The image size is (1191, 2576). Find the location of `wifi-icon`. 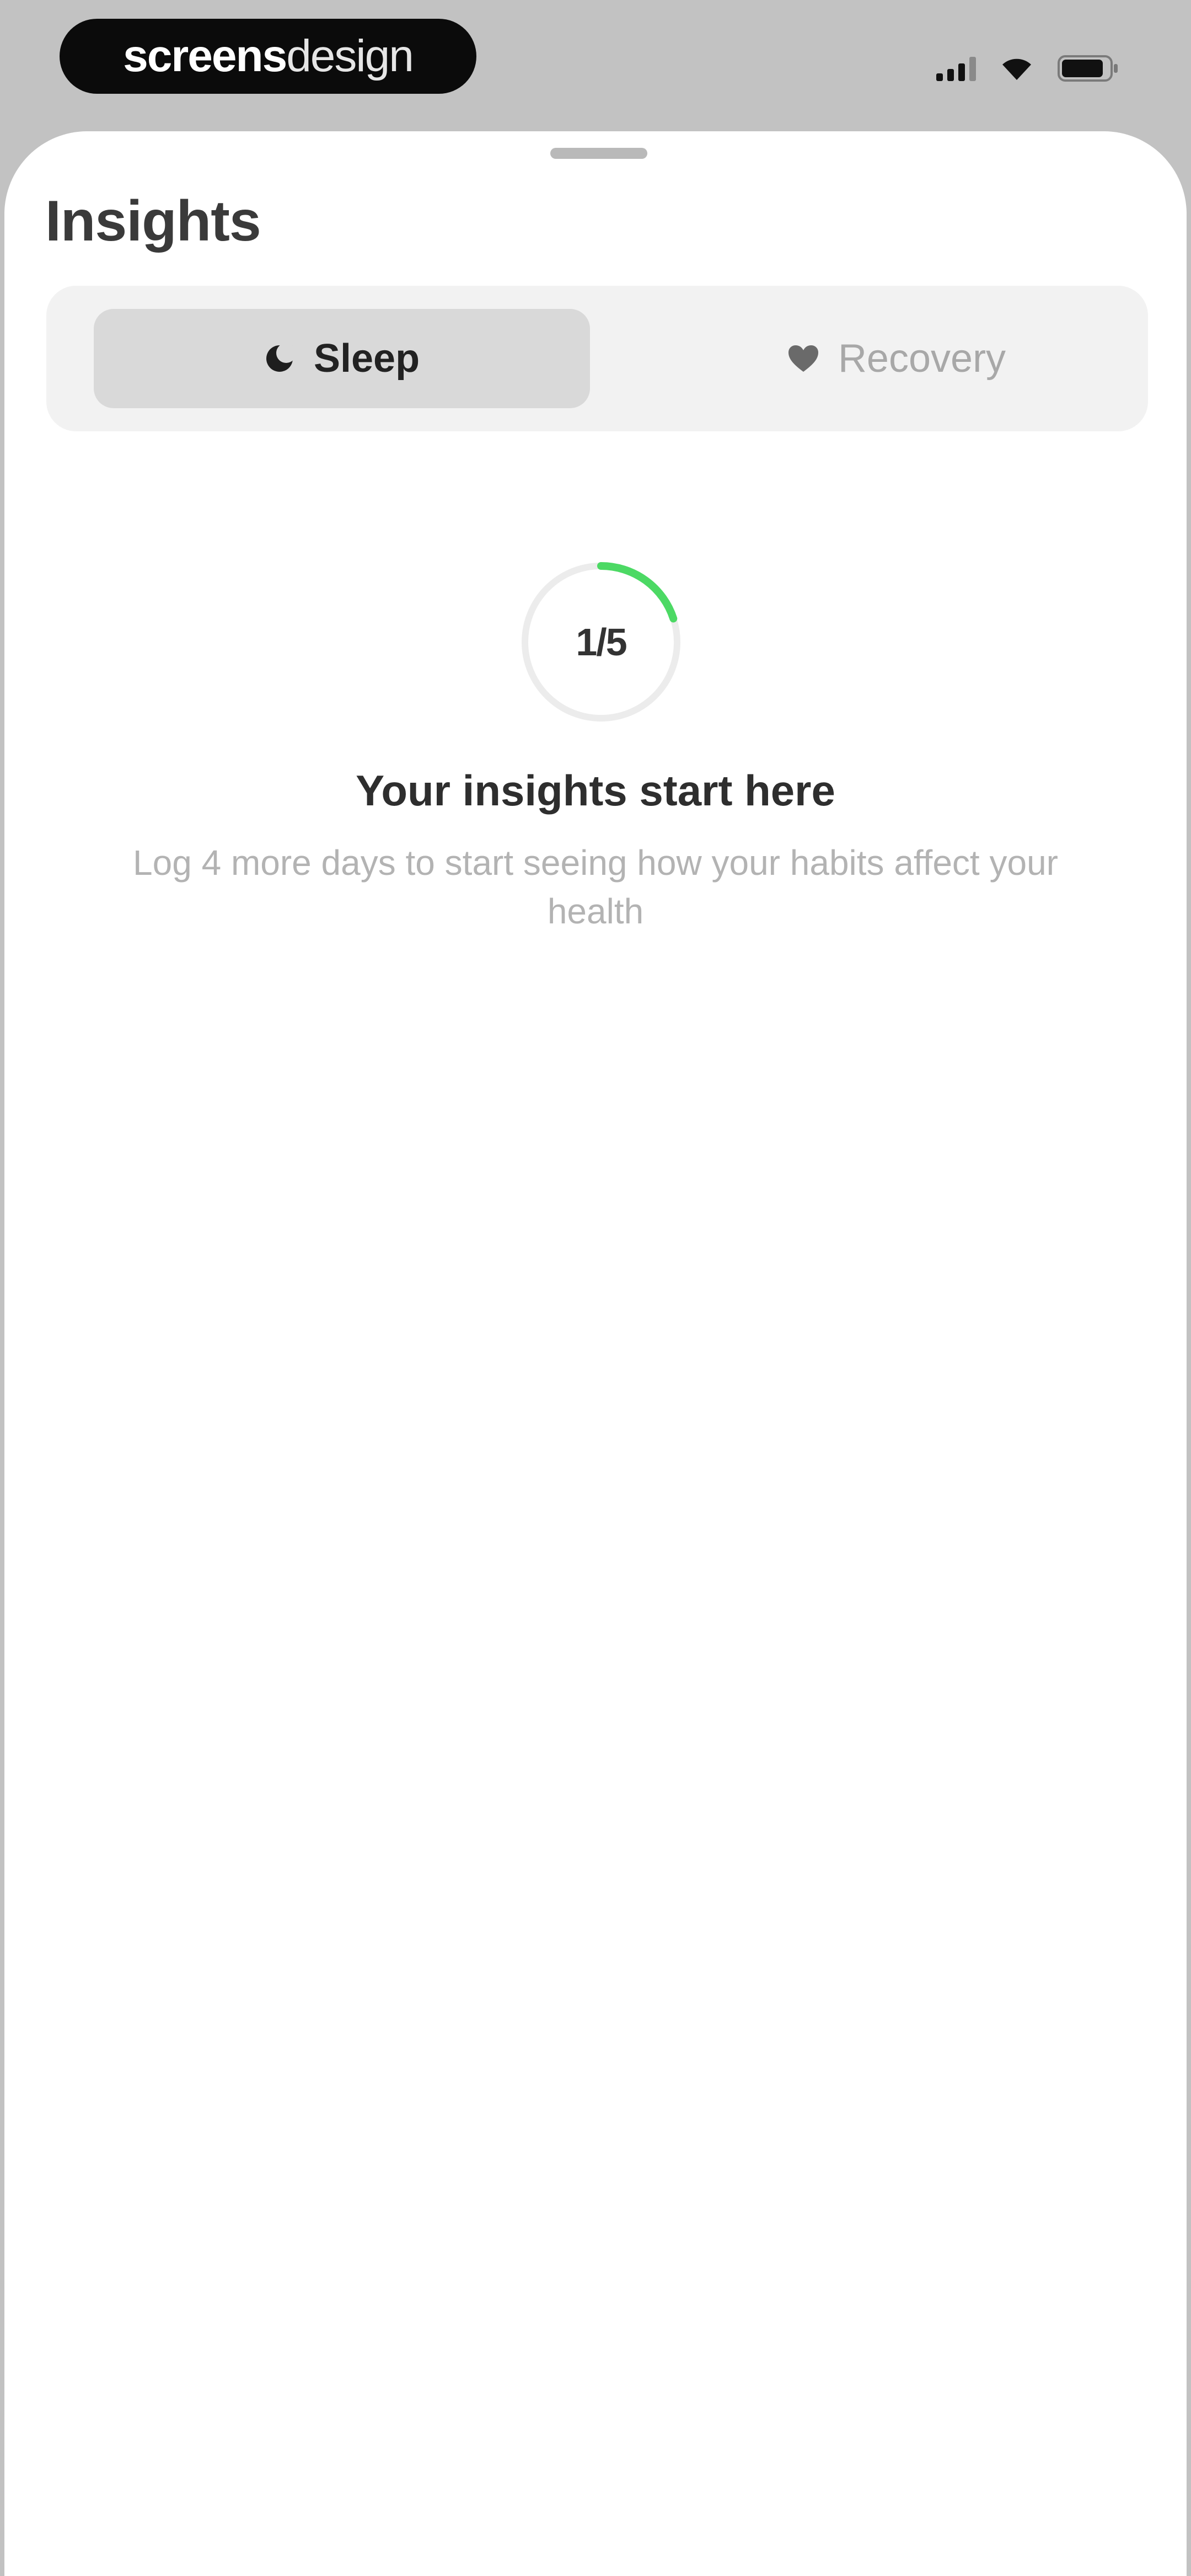

wifi-icon is located at coordinates (1017, 68).